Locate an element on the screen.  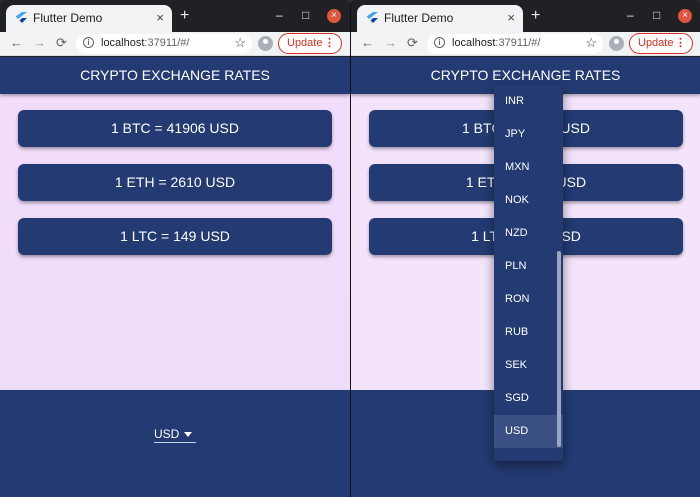
menu-scrollbar is located at coordinates (559, 349).